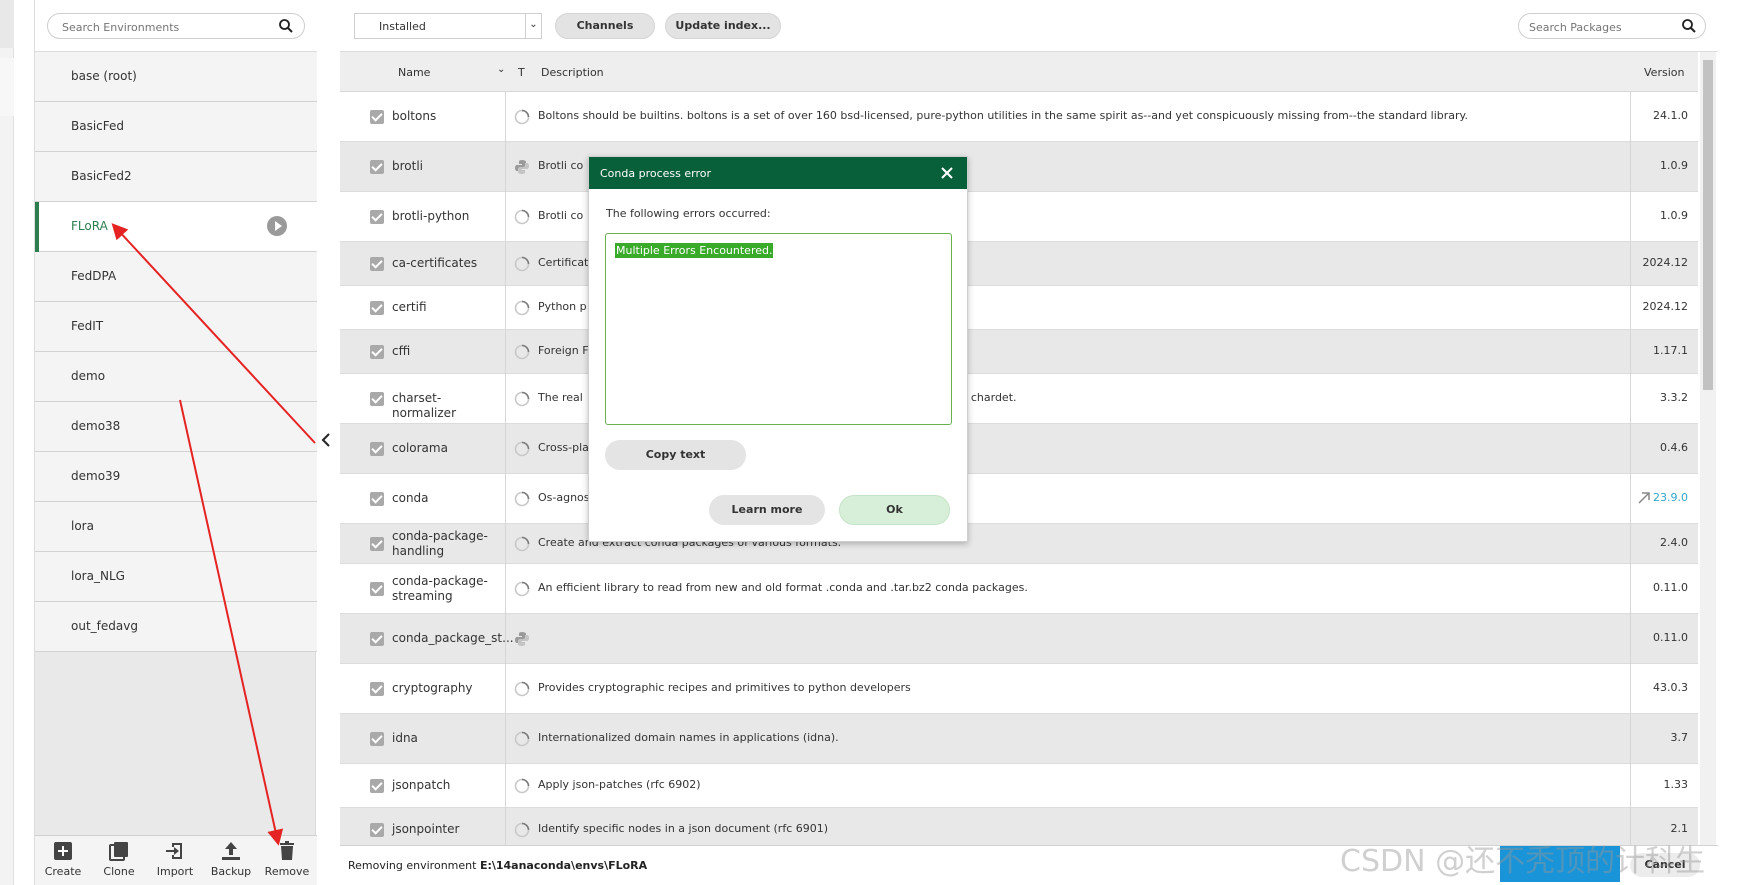  I want to click on package-scrollbar, so click(1708, 454).